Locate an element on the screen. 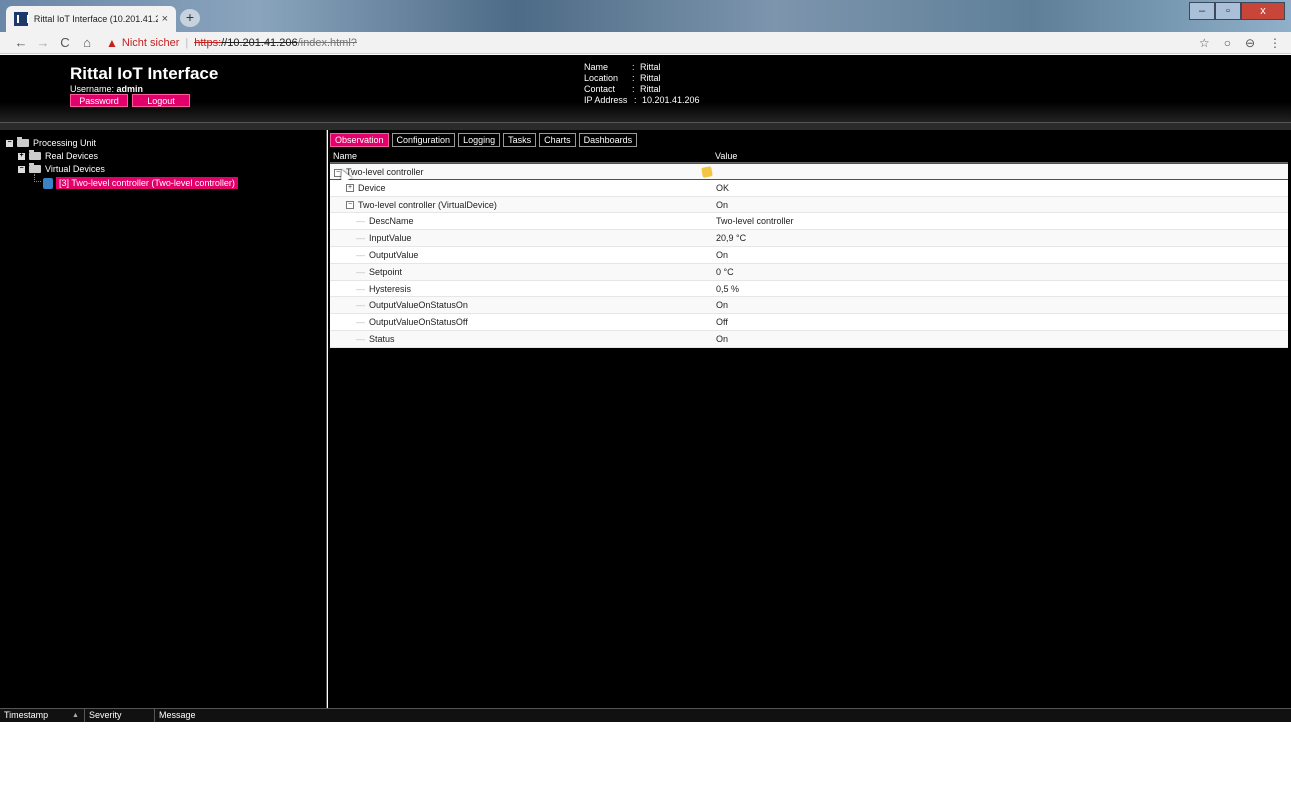 Image resolution: width=1291 pixels, height=805 pixels. info-row-name: Name: Rittal is located at coordinates (642, 67).